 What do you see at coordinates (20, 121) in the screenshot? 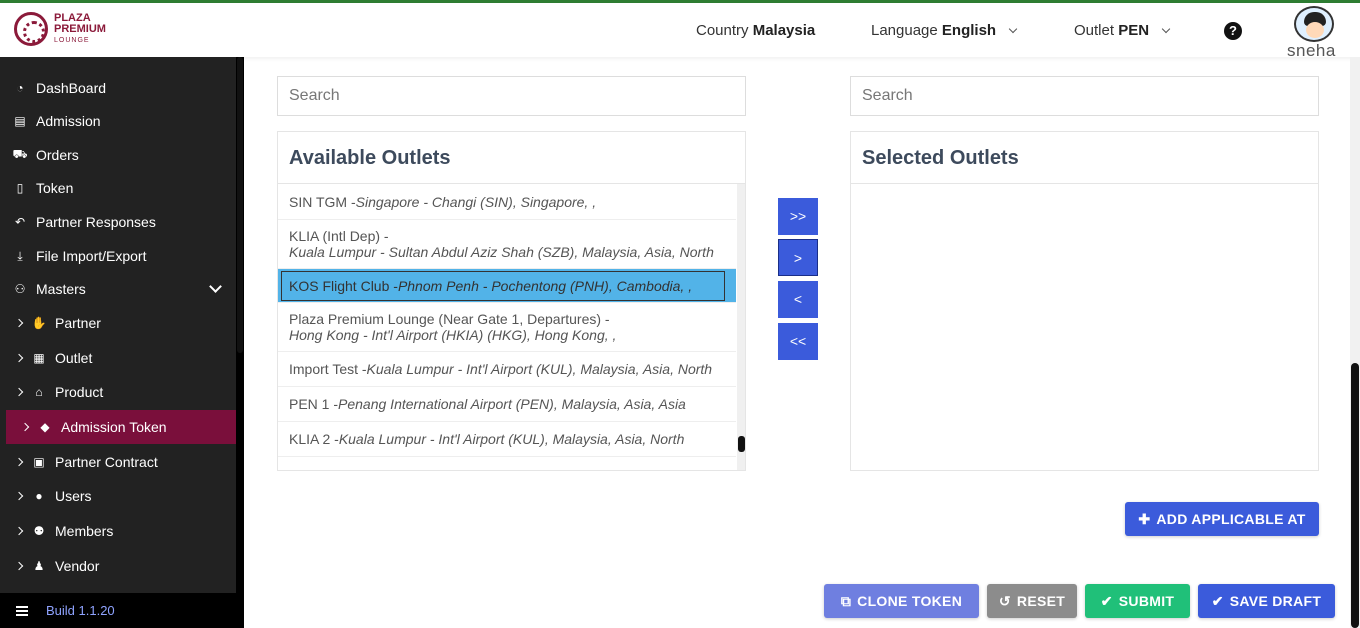
I see `id-card-icon: ▤` at bounding box center [20, 121].